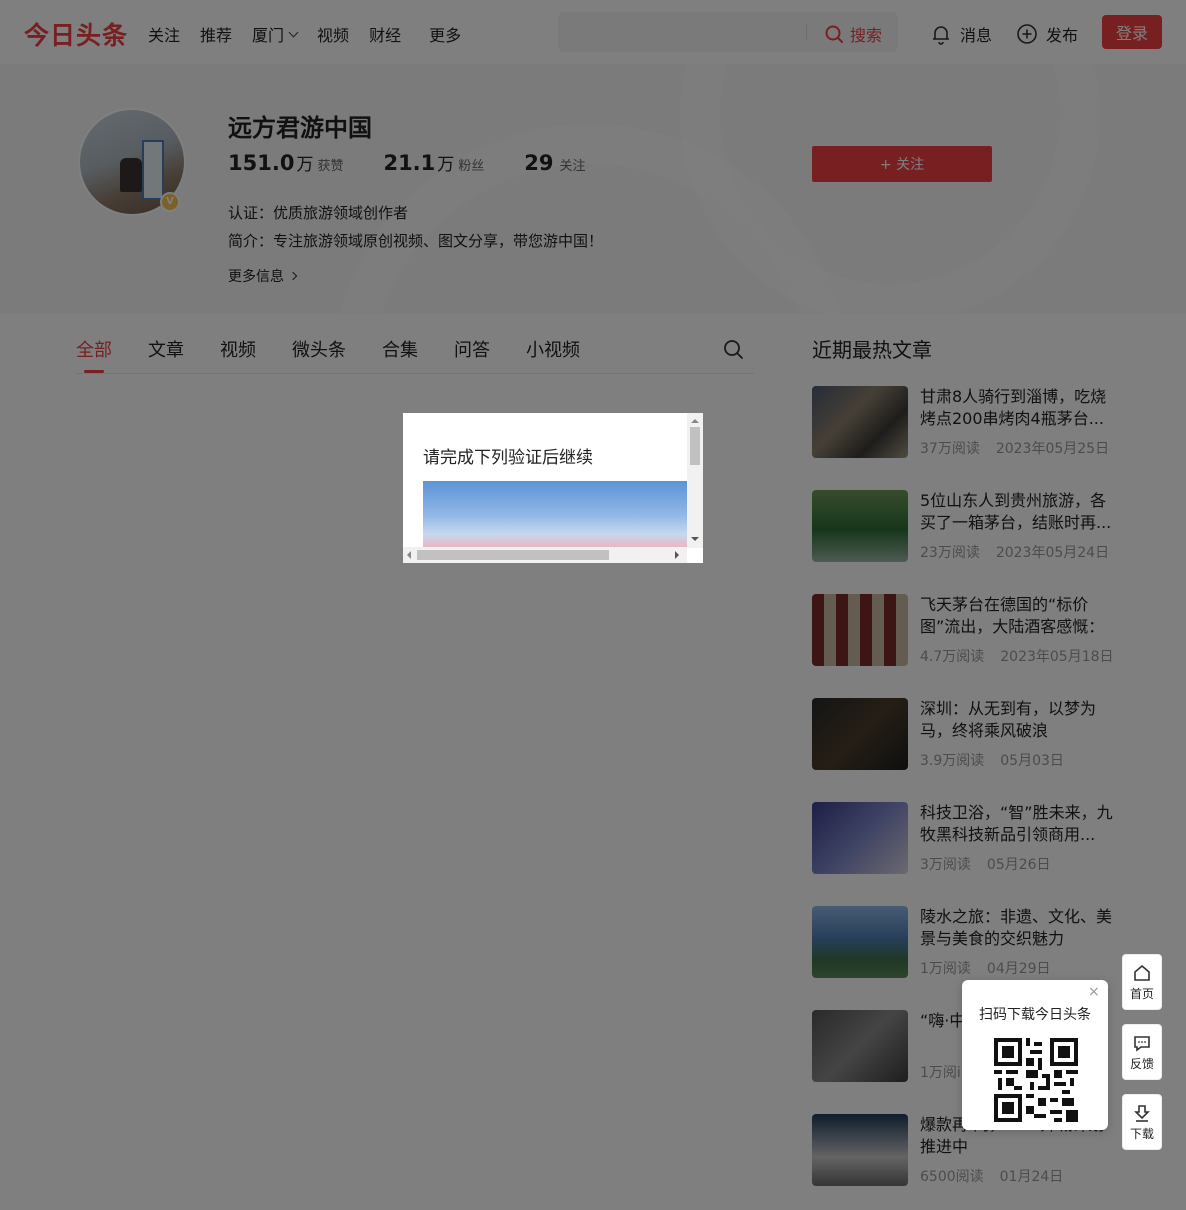 This screenshot has height=1210, width=1186. What do you see at coordinates (679, 555) in the screenshot?
I see `scroll-right-icon` at bounding box center [679, 555].